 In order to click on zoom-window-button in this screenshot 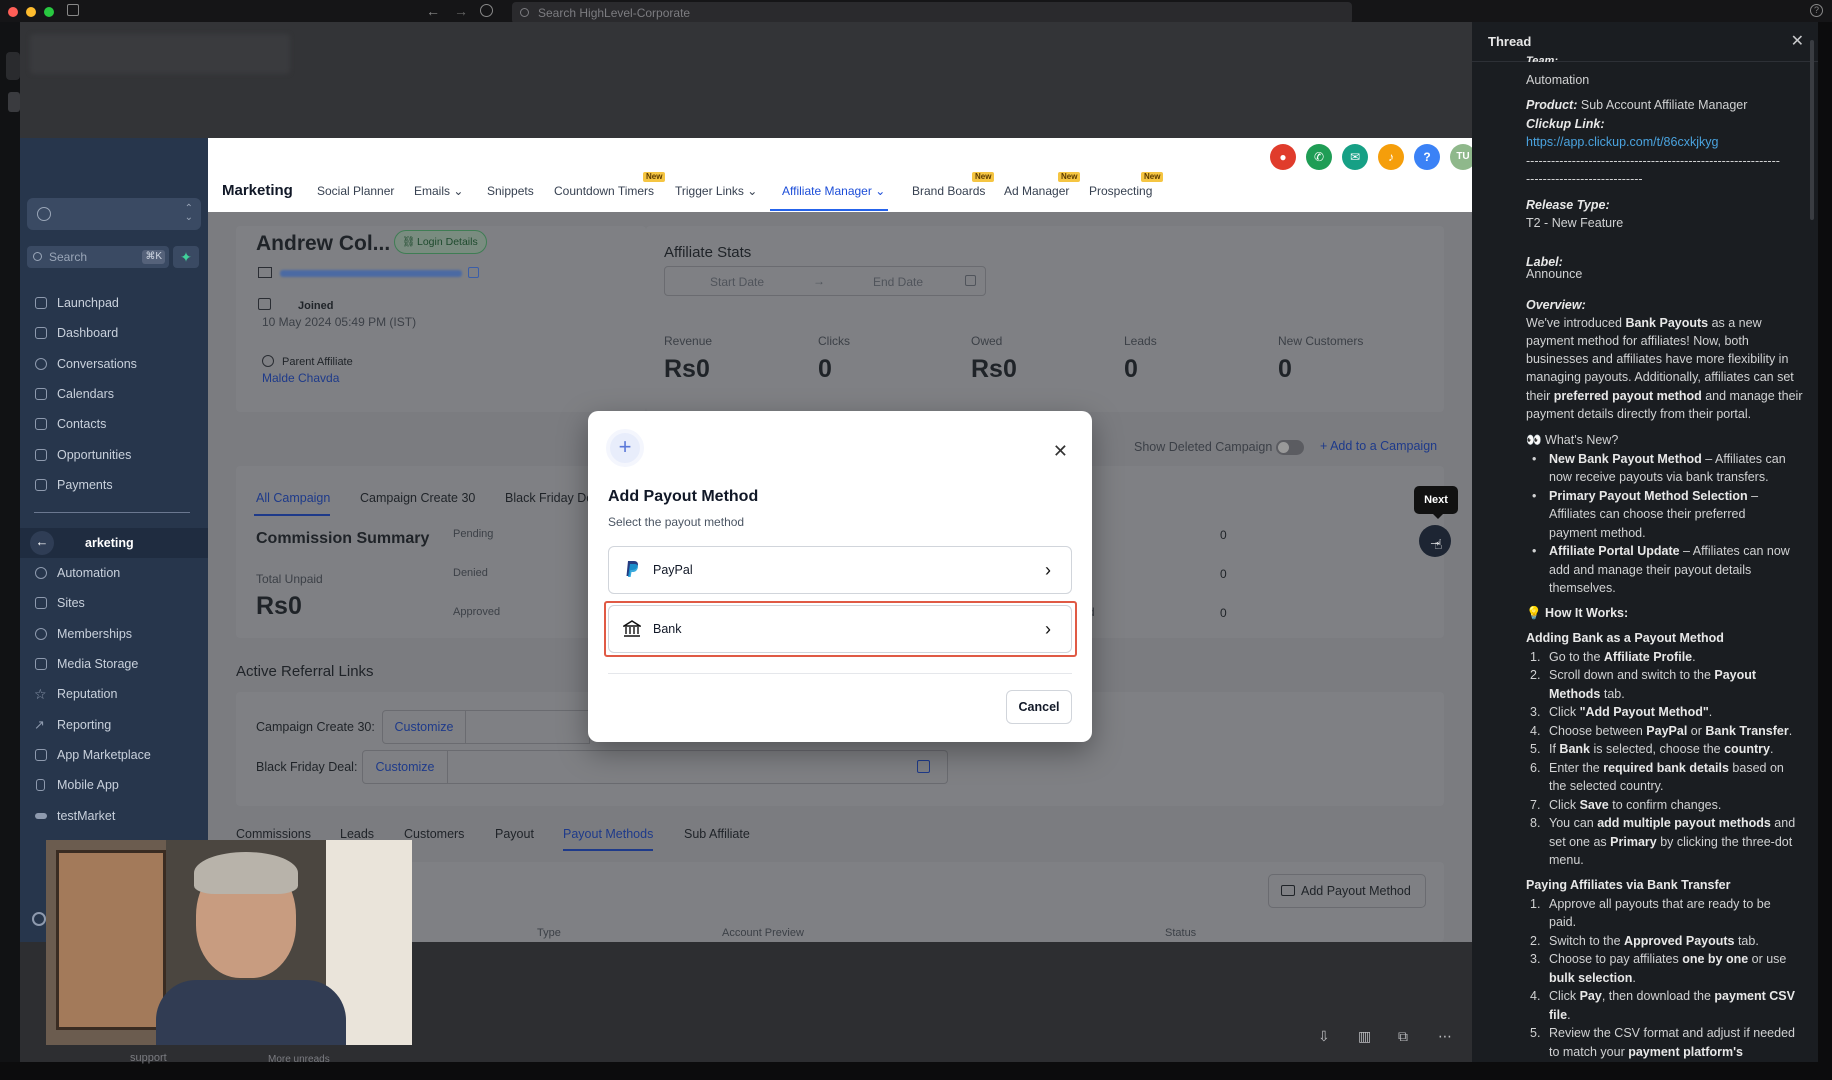, I will do `click(49, 12)`.